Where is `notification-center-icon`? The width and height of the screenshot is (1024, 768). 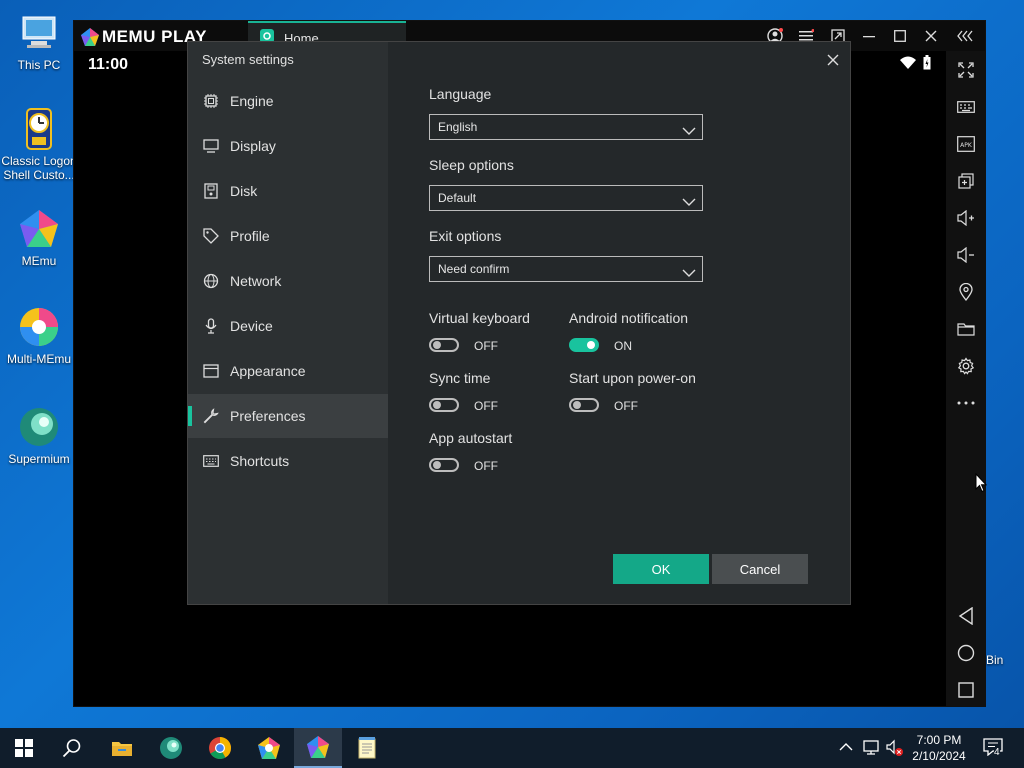
notification-center-icon is located at coordinates (993, 748).